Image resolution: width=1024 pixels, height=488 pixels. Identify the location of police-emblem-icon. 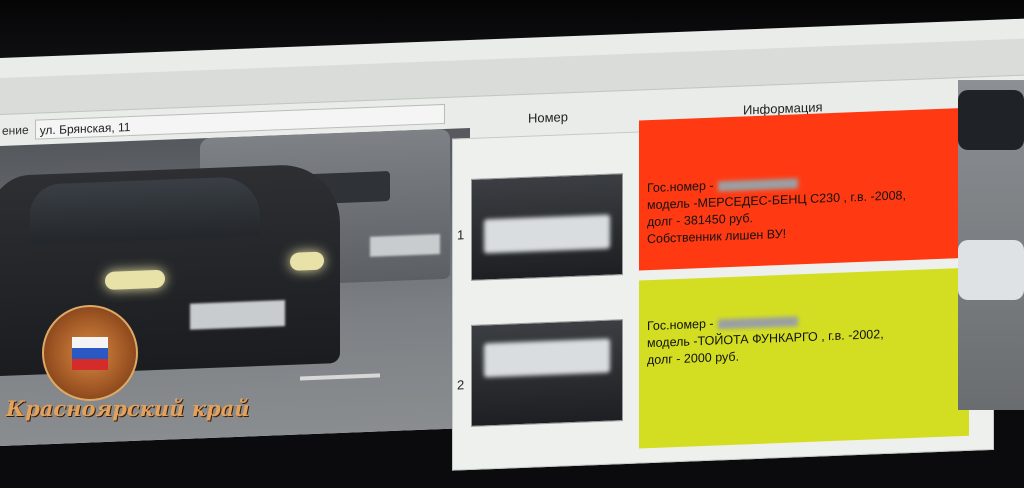
(90, 353).